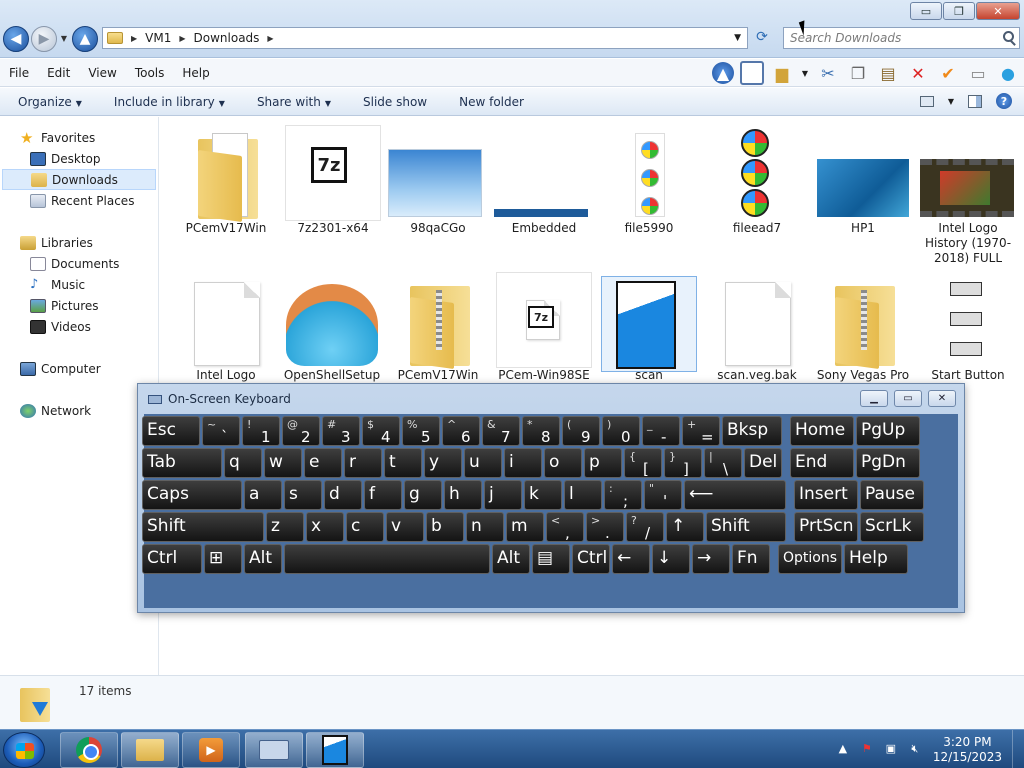 The width and height of the screenshot is (1024, 768). Describe the element at coordinates (623, 495) in the screenshot. I see `key-row3-10-k10: :;` at that location.